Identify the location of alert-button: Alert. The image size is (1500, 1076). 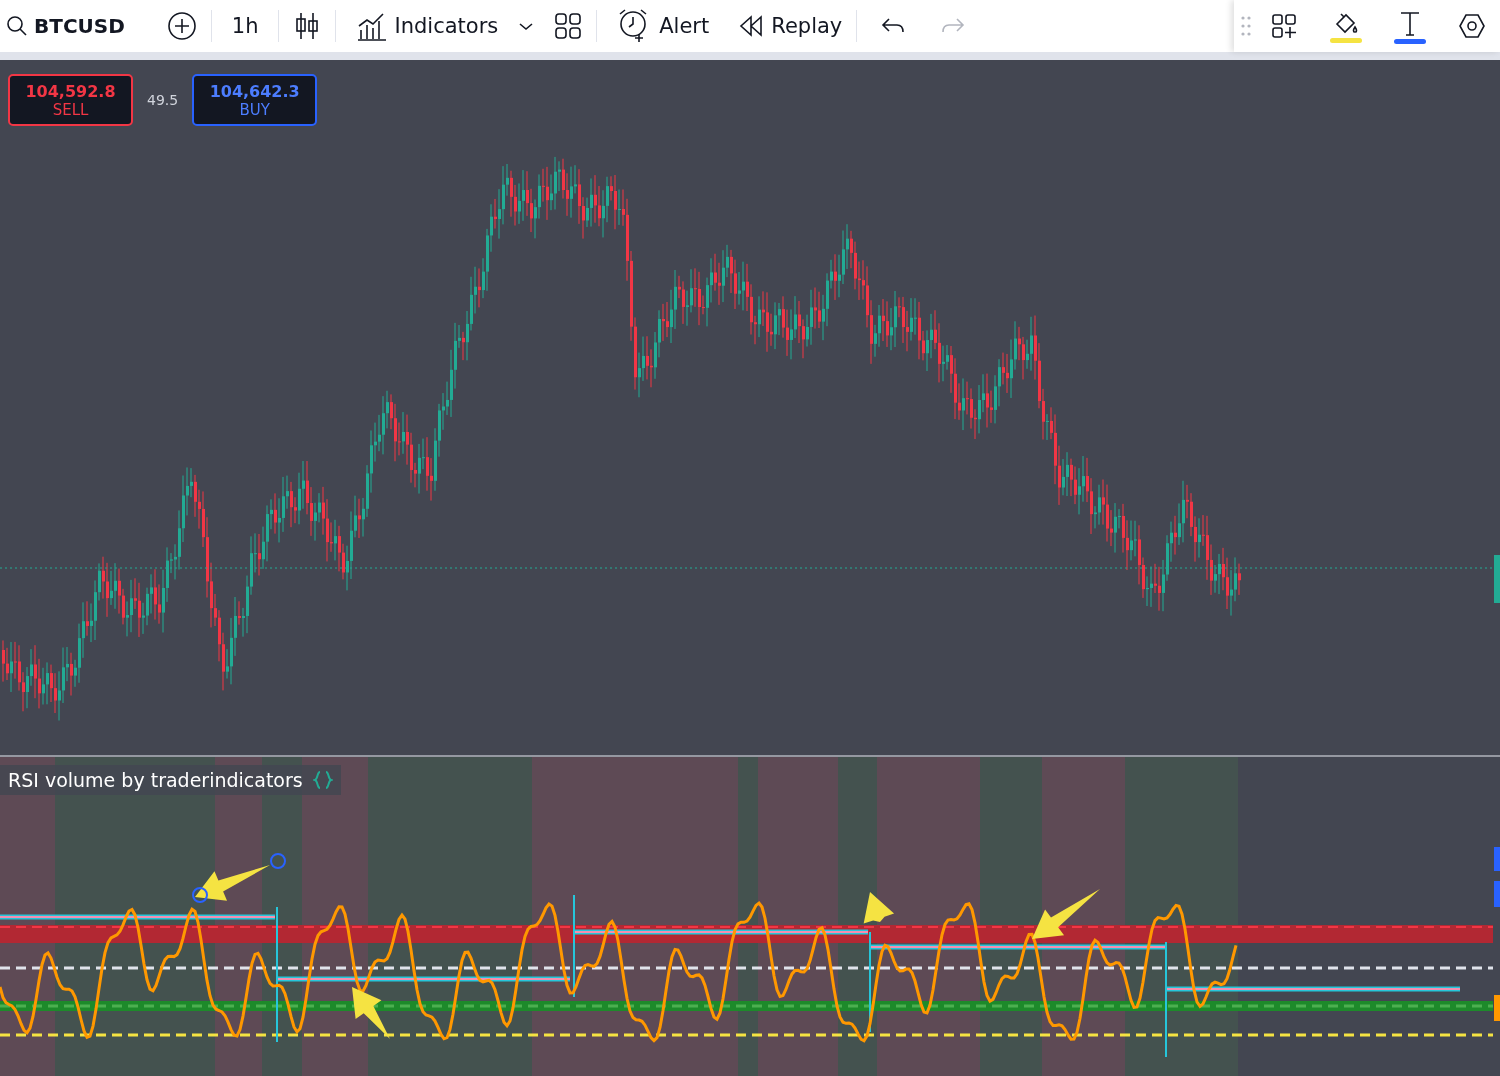
(660, 26).